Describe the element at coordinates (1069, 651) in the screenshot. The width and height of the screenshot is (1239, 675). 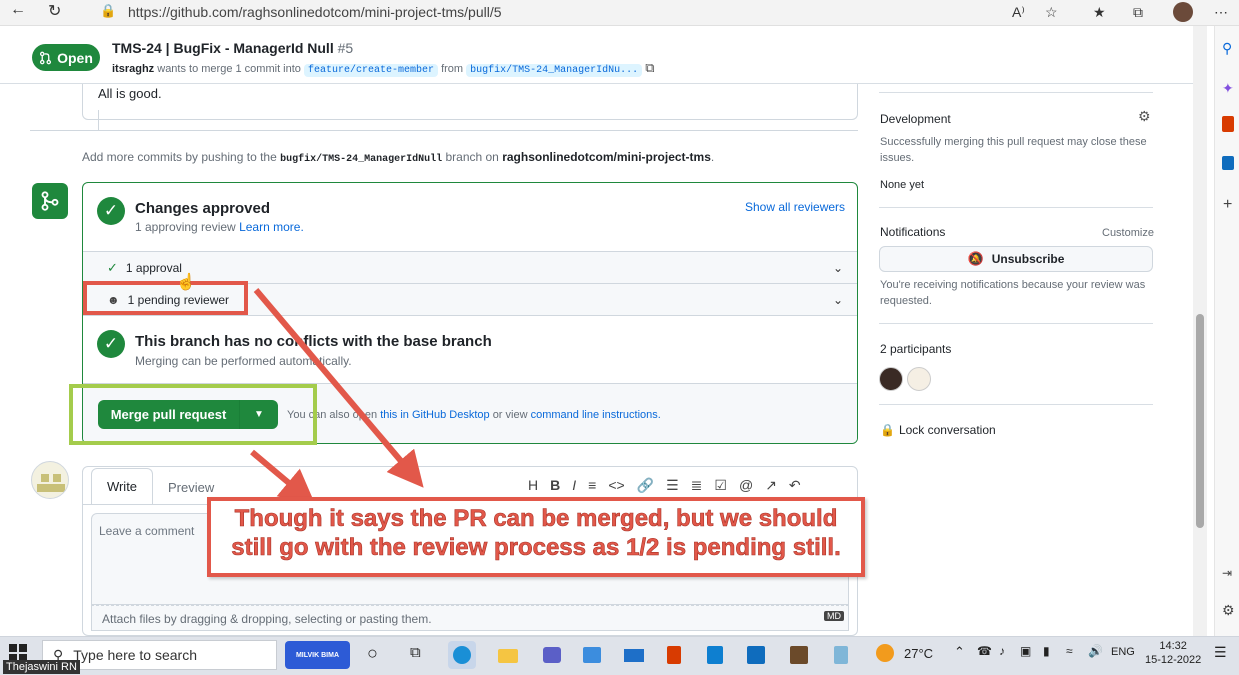
I see `wifi-icon: ≈` at that location.